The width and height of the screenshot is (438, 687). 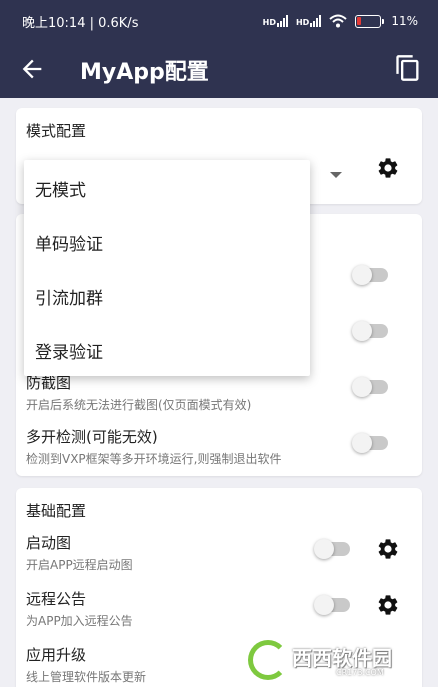 What do you see at coordinates (69, 299) in the screenshot?
I see `menu-item-label: 引流加群` at bounding box center [69, 299].